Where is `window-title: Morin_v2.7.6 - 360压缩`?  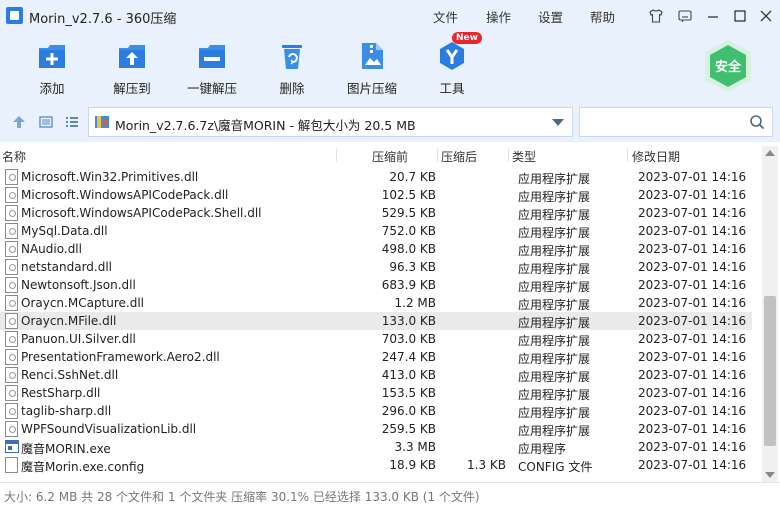
window-title: Morin_v2.7.6 - 360压缩 is located at coordinates (103, 19).